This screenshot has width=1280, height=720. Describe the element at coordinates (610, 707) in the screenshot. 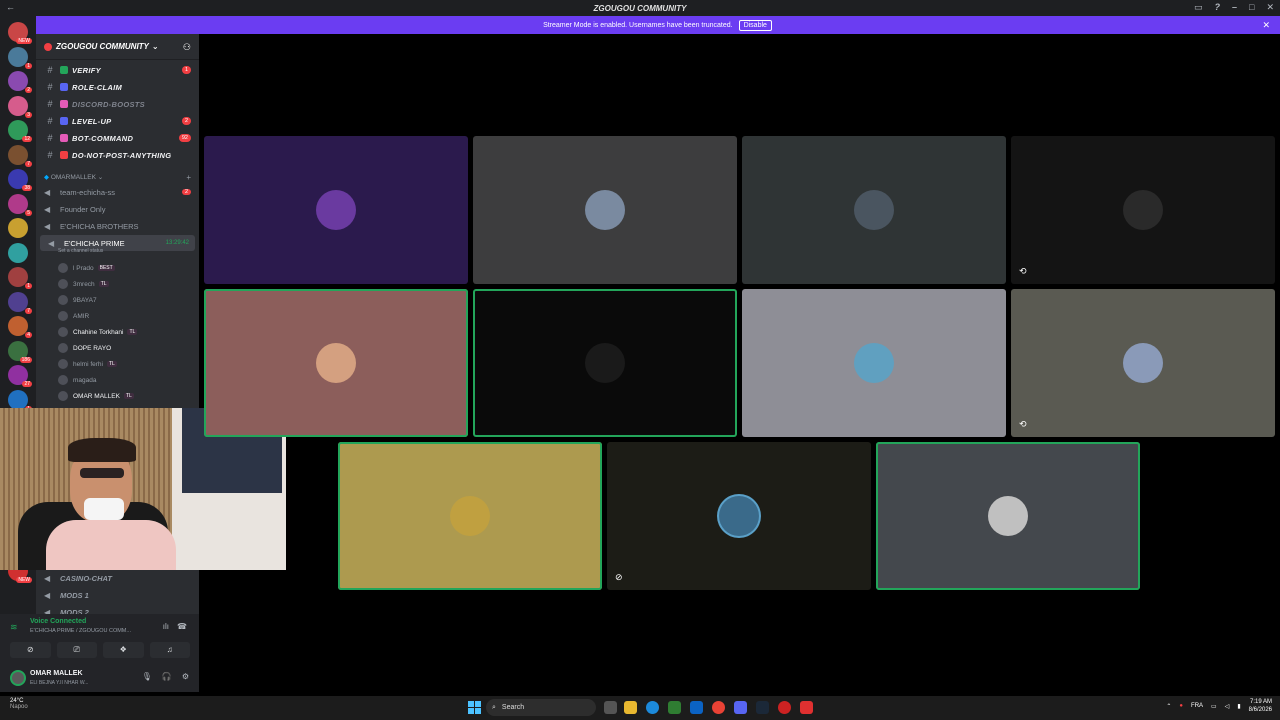

I see `task-view-icon` at that location.